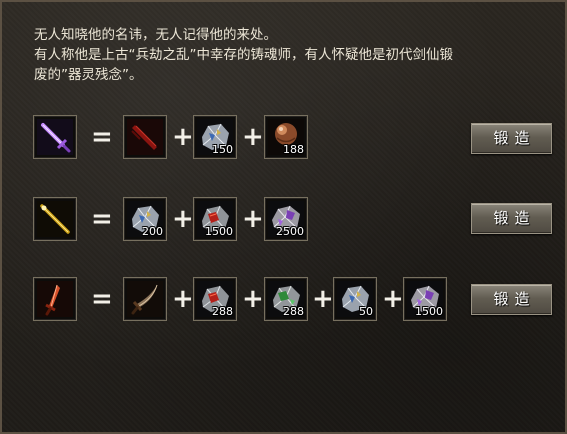 This screenshot has width=567, height=434. I want to click on ingredient-slot: 188, so click(286, 137).